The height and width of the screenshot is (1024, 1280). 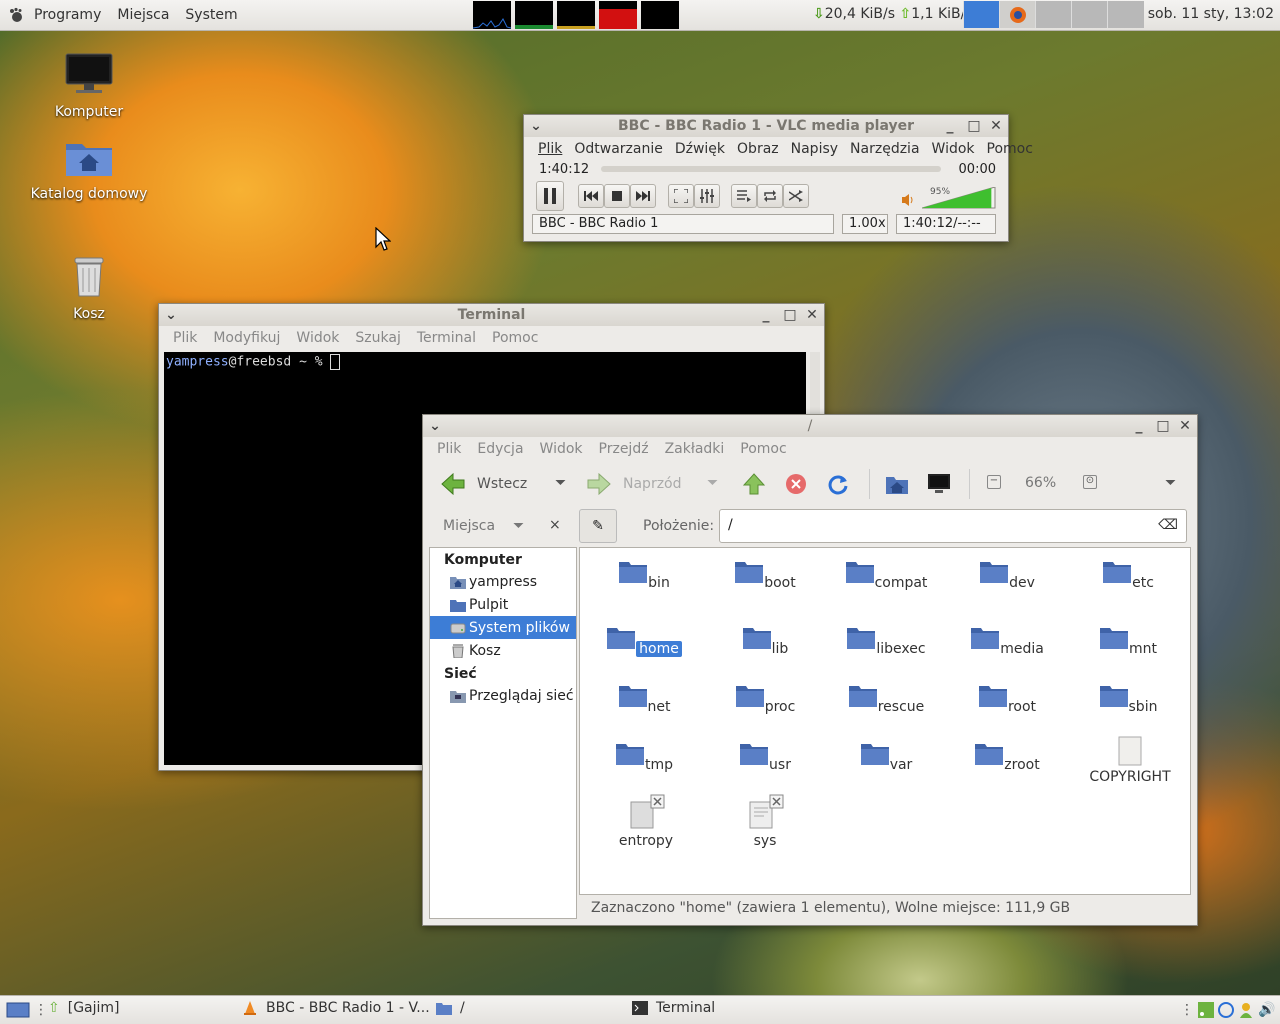 What do you see at coordinates (534, 15) in the screenshot?
I see `memory-graph` at bounding box center [534, 15].